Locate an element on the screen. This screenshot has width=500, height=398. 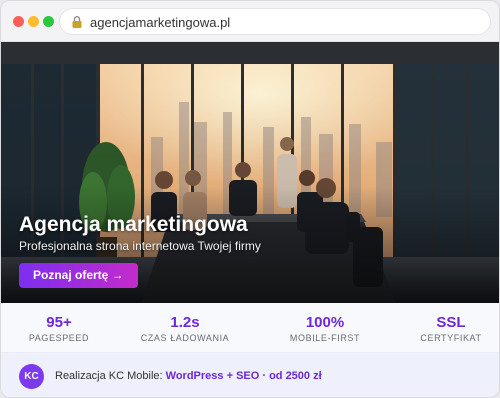
stat-label: PAGESPEED is located at coordinates (59, 338).